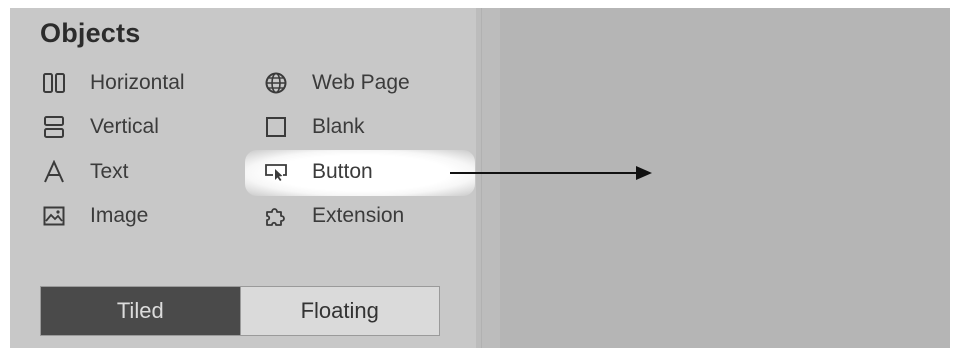 The width and height of the screenshot is (957, 348). Describe the element at coordinates (358, 215) in the screenshot. I see `object-label: Extension` at that location.